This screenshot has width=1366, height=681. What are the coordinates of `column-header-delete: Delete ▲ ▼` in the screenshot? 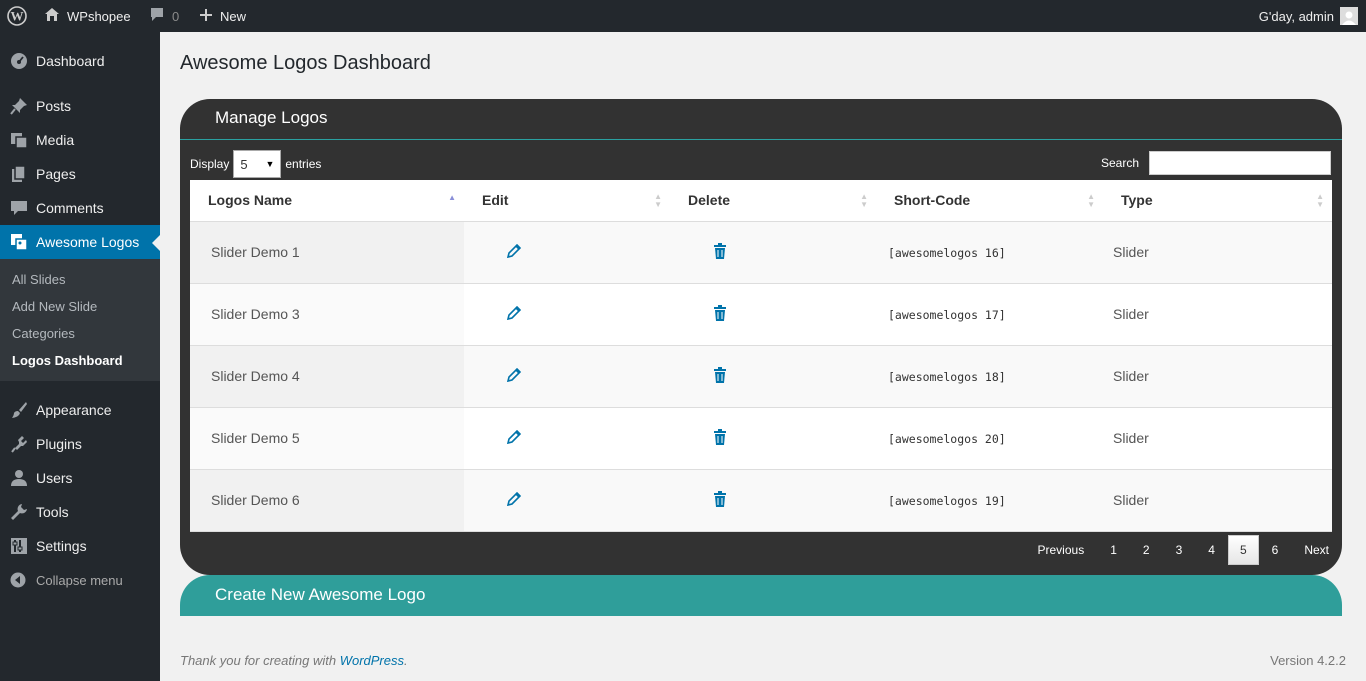 It's located at (773, 201).